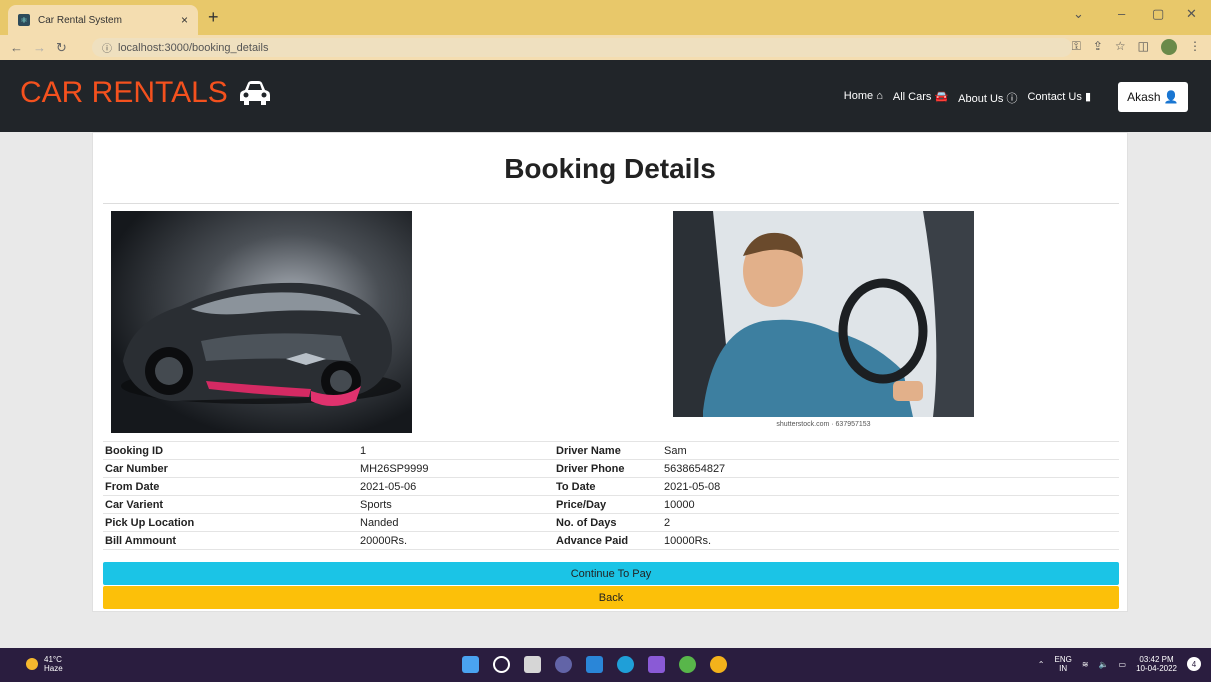 The width and height of the screenshot is (1211, 682). Describe the element at coordinates (1012, 99) in the screenshot. I see `info-icon: ⓘ` at that location.